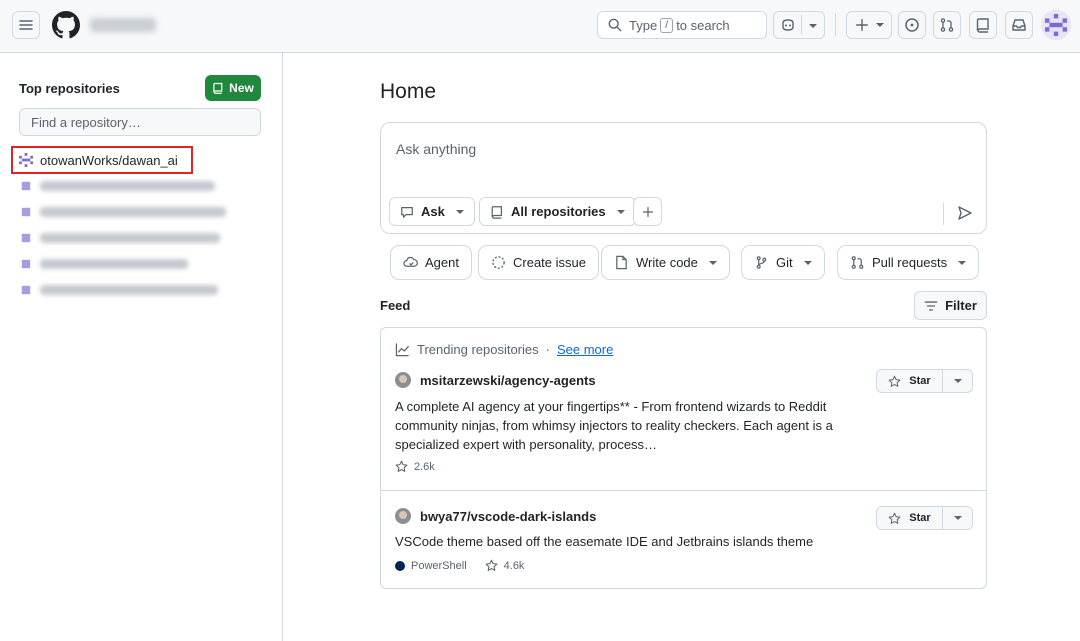 The width and height of the screenshot is (1080, 641). Describe the element at coordinates (643, 25) in the screenshot. I see `search-prefix: Type` at that location.